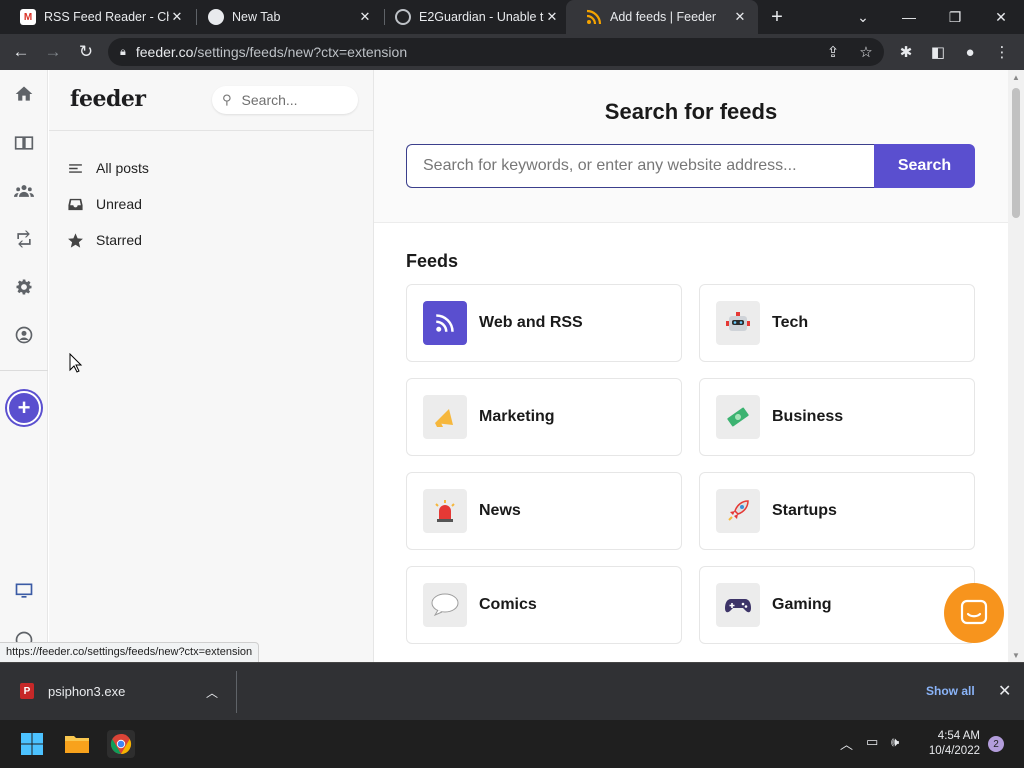 The image size is (1024, 768). What do you see at coordinates (445, 417) in the screenshot?
I see `megaphone-icon` at bounding box center [445, 417].